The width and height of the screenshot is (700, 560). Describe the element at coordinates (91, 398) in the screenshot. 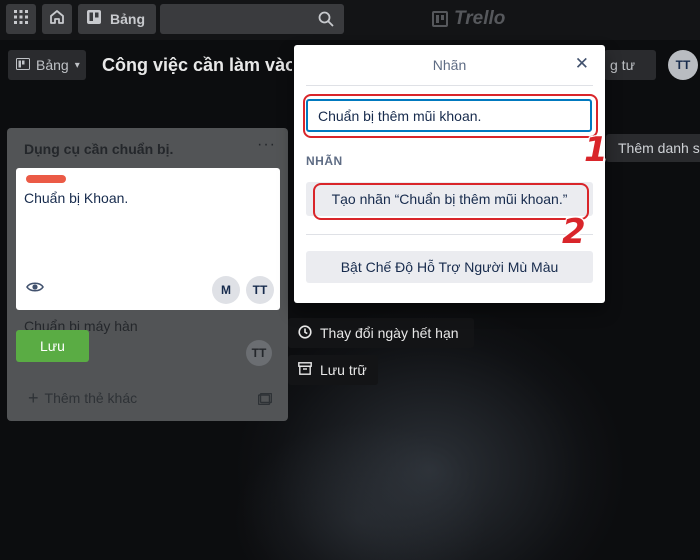

I see `add-card-label: Thêm thẻ khác` at that location.